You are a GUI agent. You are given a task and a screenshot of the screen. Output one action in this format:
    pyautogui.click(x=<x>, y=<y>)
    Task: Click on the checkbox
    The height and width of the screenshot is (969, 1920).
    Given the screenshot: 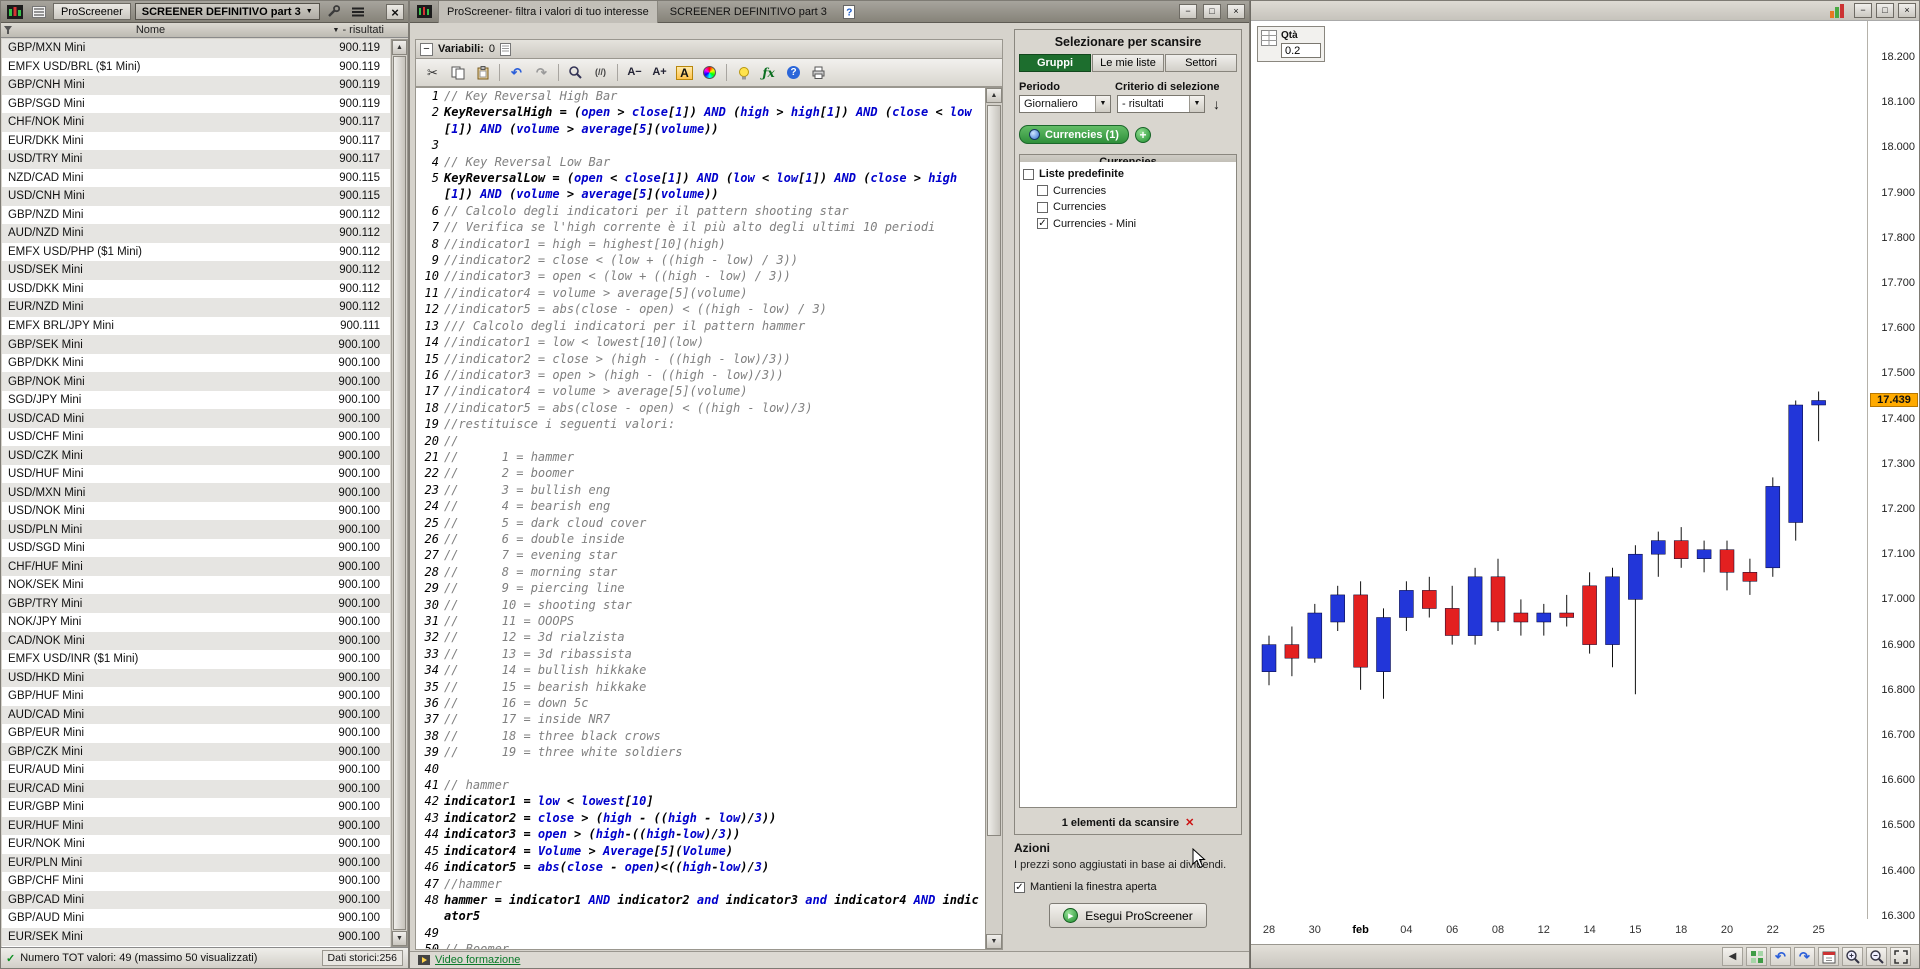 What is the action you would take?
    pyautogui.click(x=1042, y=191)
    